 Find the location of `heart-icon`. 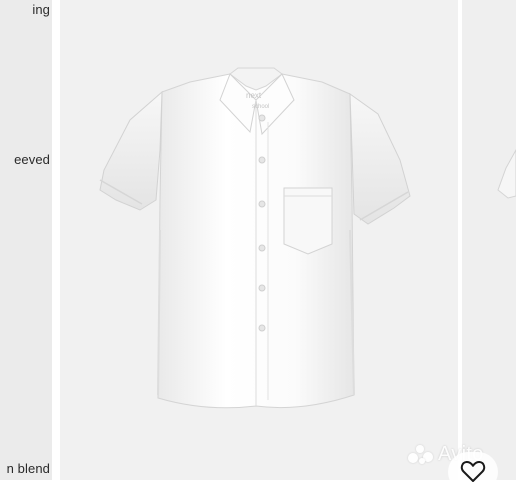

heart-icon is located at coordinates (473, 471).